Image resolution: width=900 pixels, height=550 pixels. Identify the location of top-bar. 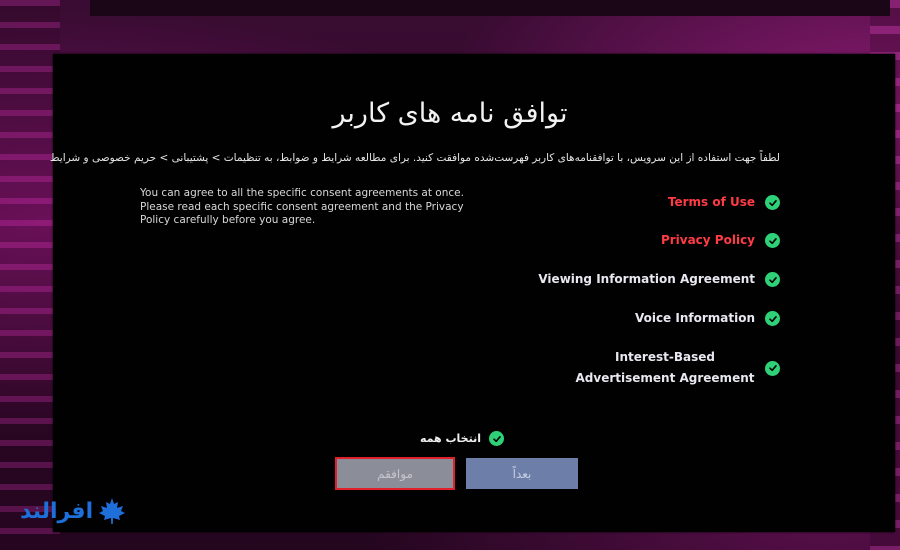
(490, 8).